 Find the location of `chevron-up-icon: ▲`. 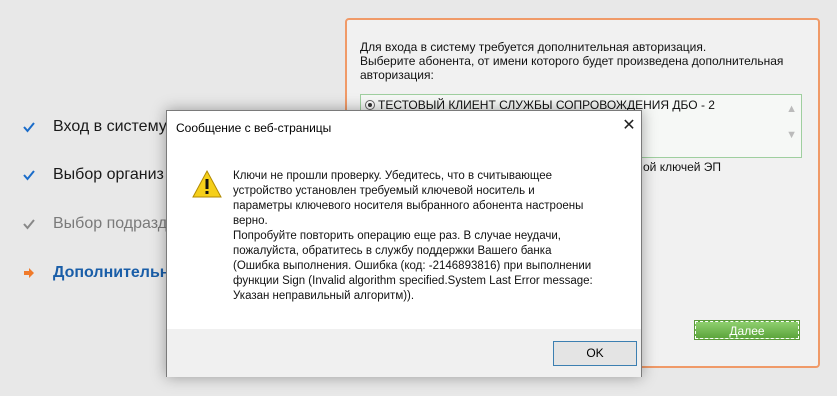

chevron-up-icon: ▲ is located at coordinates (791, 109).